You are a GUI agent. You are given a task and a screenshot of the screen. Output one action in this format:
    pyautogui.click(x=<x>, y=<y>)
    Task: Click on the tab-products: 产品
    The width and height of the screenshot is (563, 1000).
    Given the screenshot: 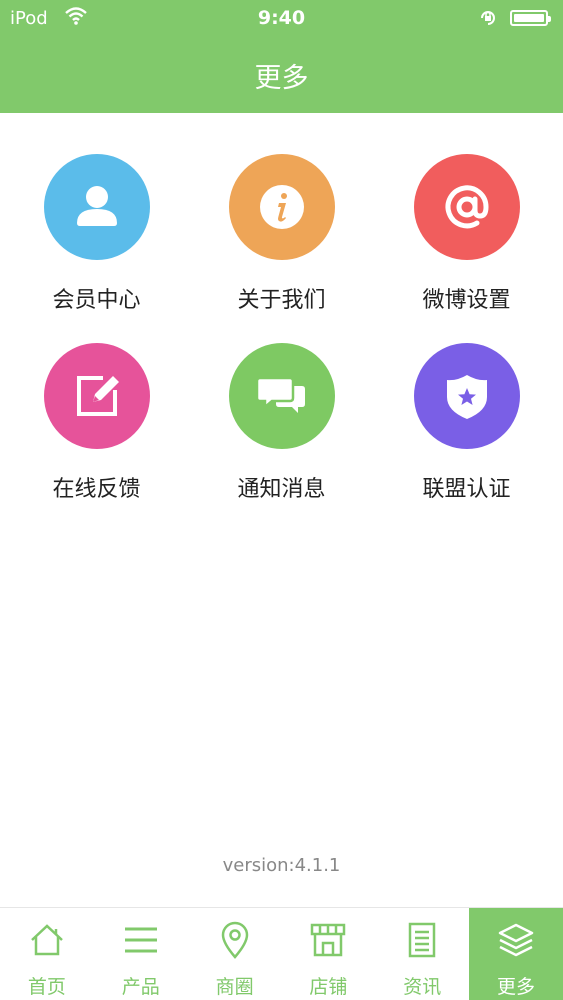 What is the action you would take?
    pyautogui.click(x=141, y=954)
    